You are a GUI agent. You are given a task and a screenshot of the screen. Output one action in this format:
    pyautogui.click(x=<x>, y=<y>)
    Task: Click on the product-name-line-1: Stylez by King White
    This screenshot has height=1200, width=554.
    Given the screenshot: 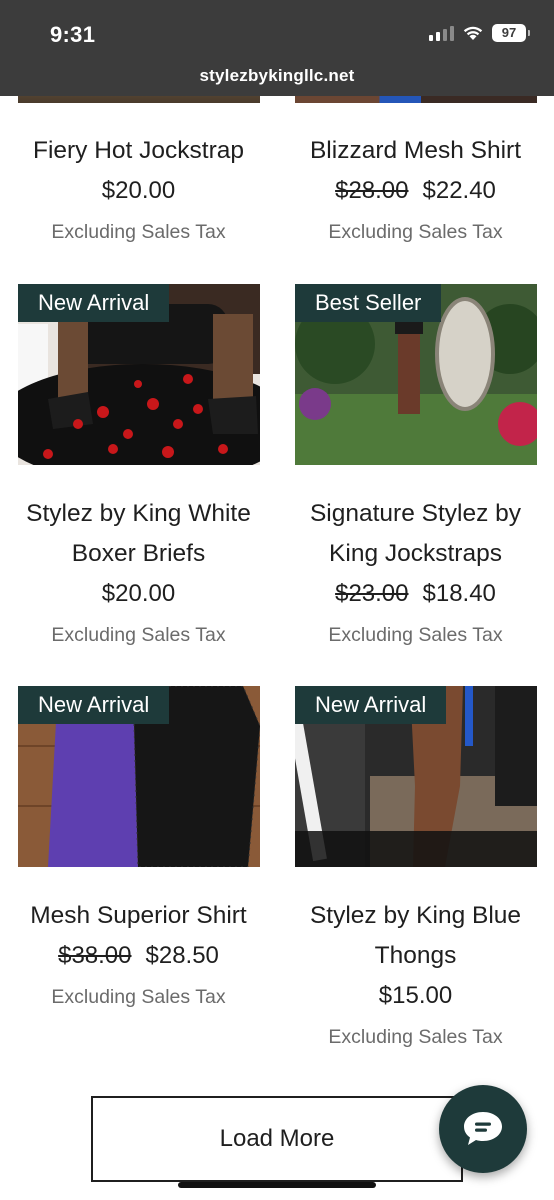 What is the action you would take?
    pyautogui.click(x=138, y=514)
    